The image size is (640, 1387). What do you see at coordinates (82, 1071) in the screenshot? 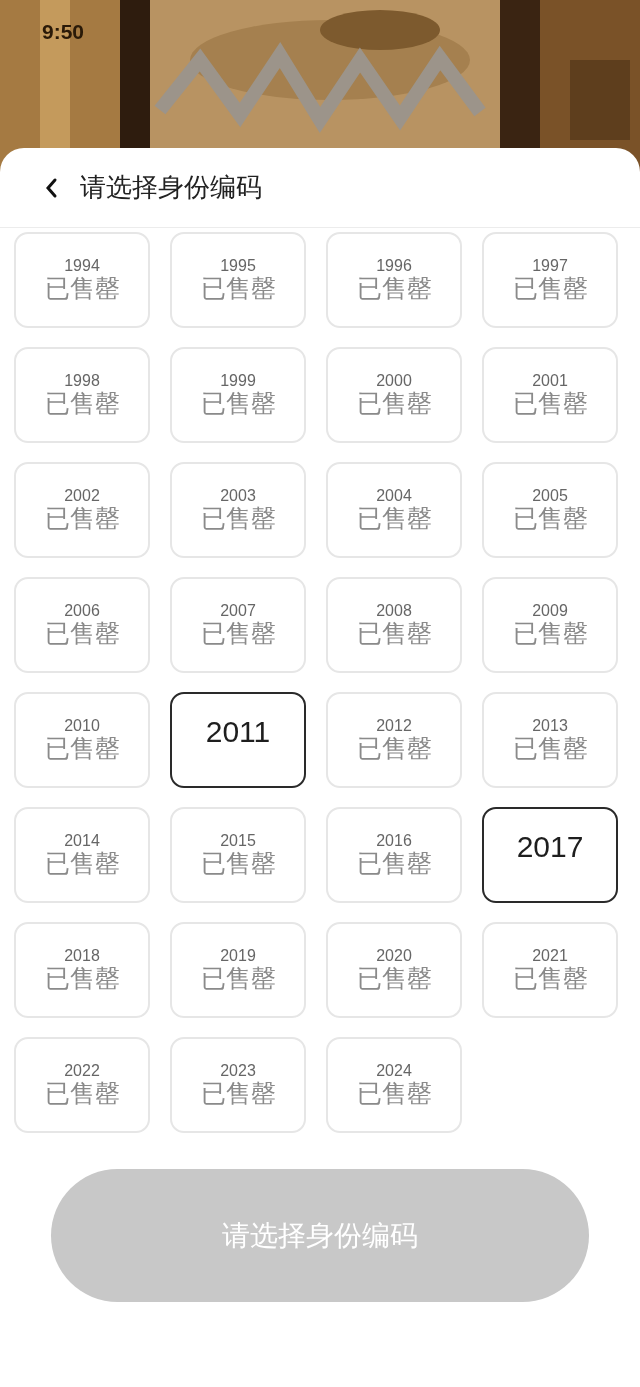
I see `year-label: 2022` at bounding box center [82, 1071].